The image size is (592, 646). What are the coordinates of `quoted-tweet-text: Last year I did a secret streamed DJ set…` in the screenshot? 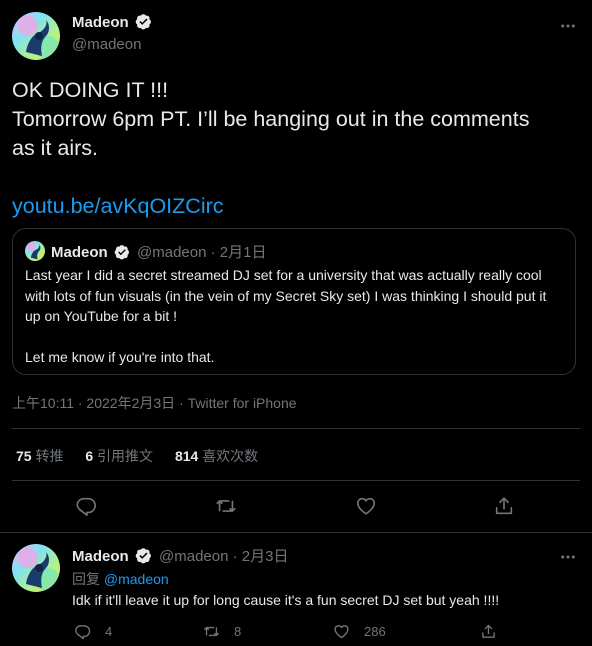 It's located at (295, 316).